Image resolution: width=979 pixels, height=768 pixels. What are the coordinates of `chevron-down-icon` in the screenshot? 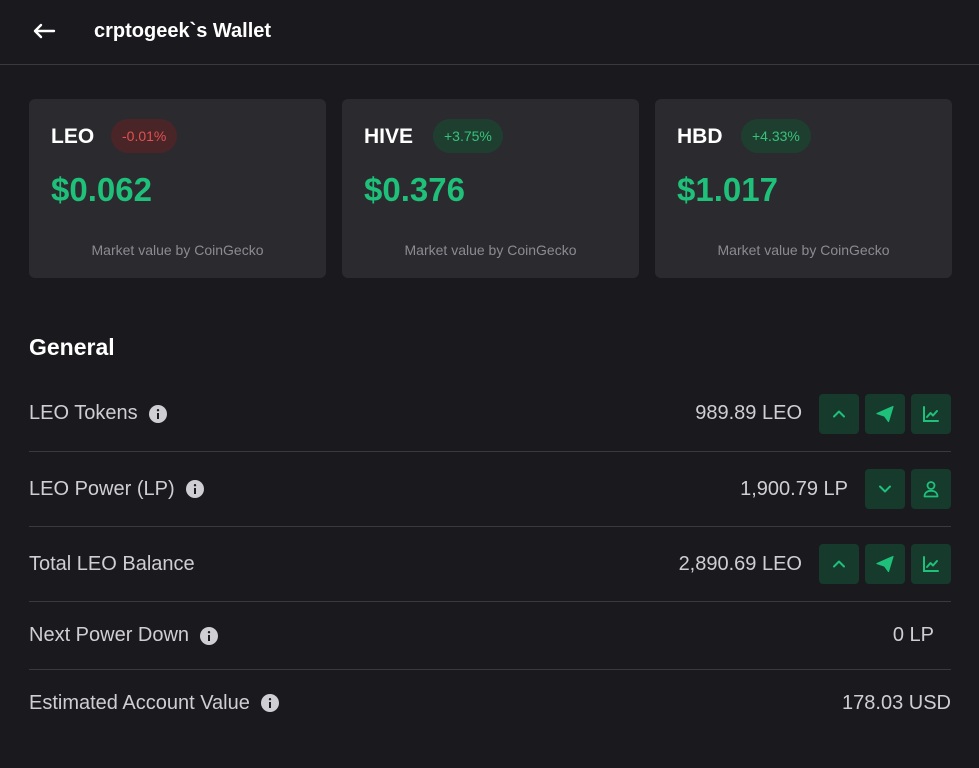 It's located at (885, 489).